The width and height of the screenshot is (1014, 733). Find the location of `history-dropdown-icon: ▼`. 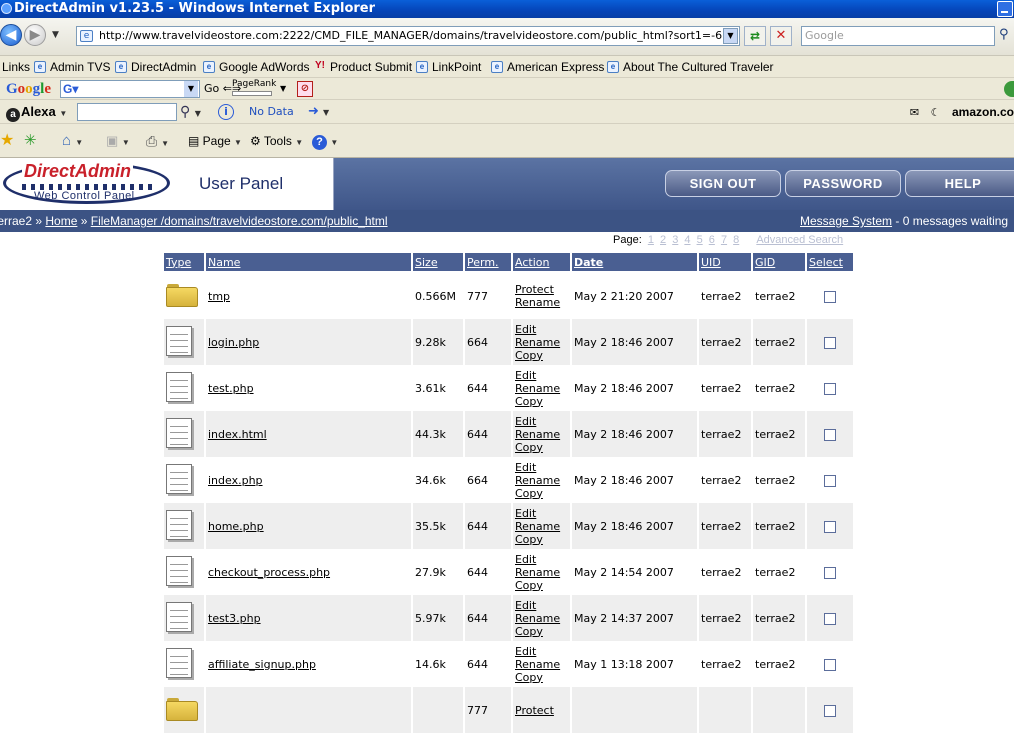

history-dropdown-icon: ▼ is located at coordinates (55, 35).